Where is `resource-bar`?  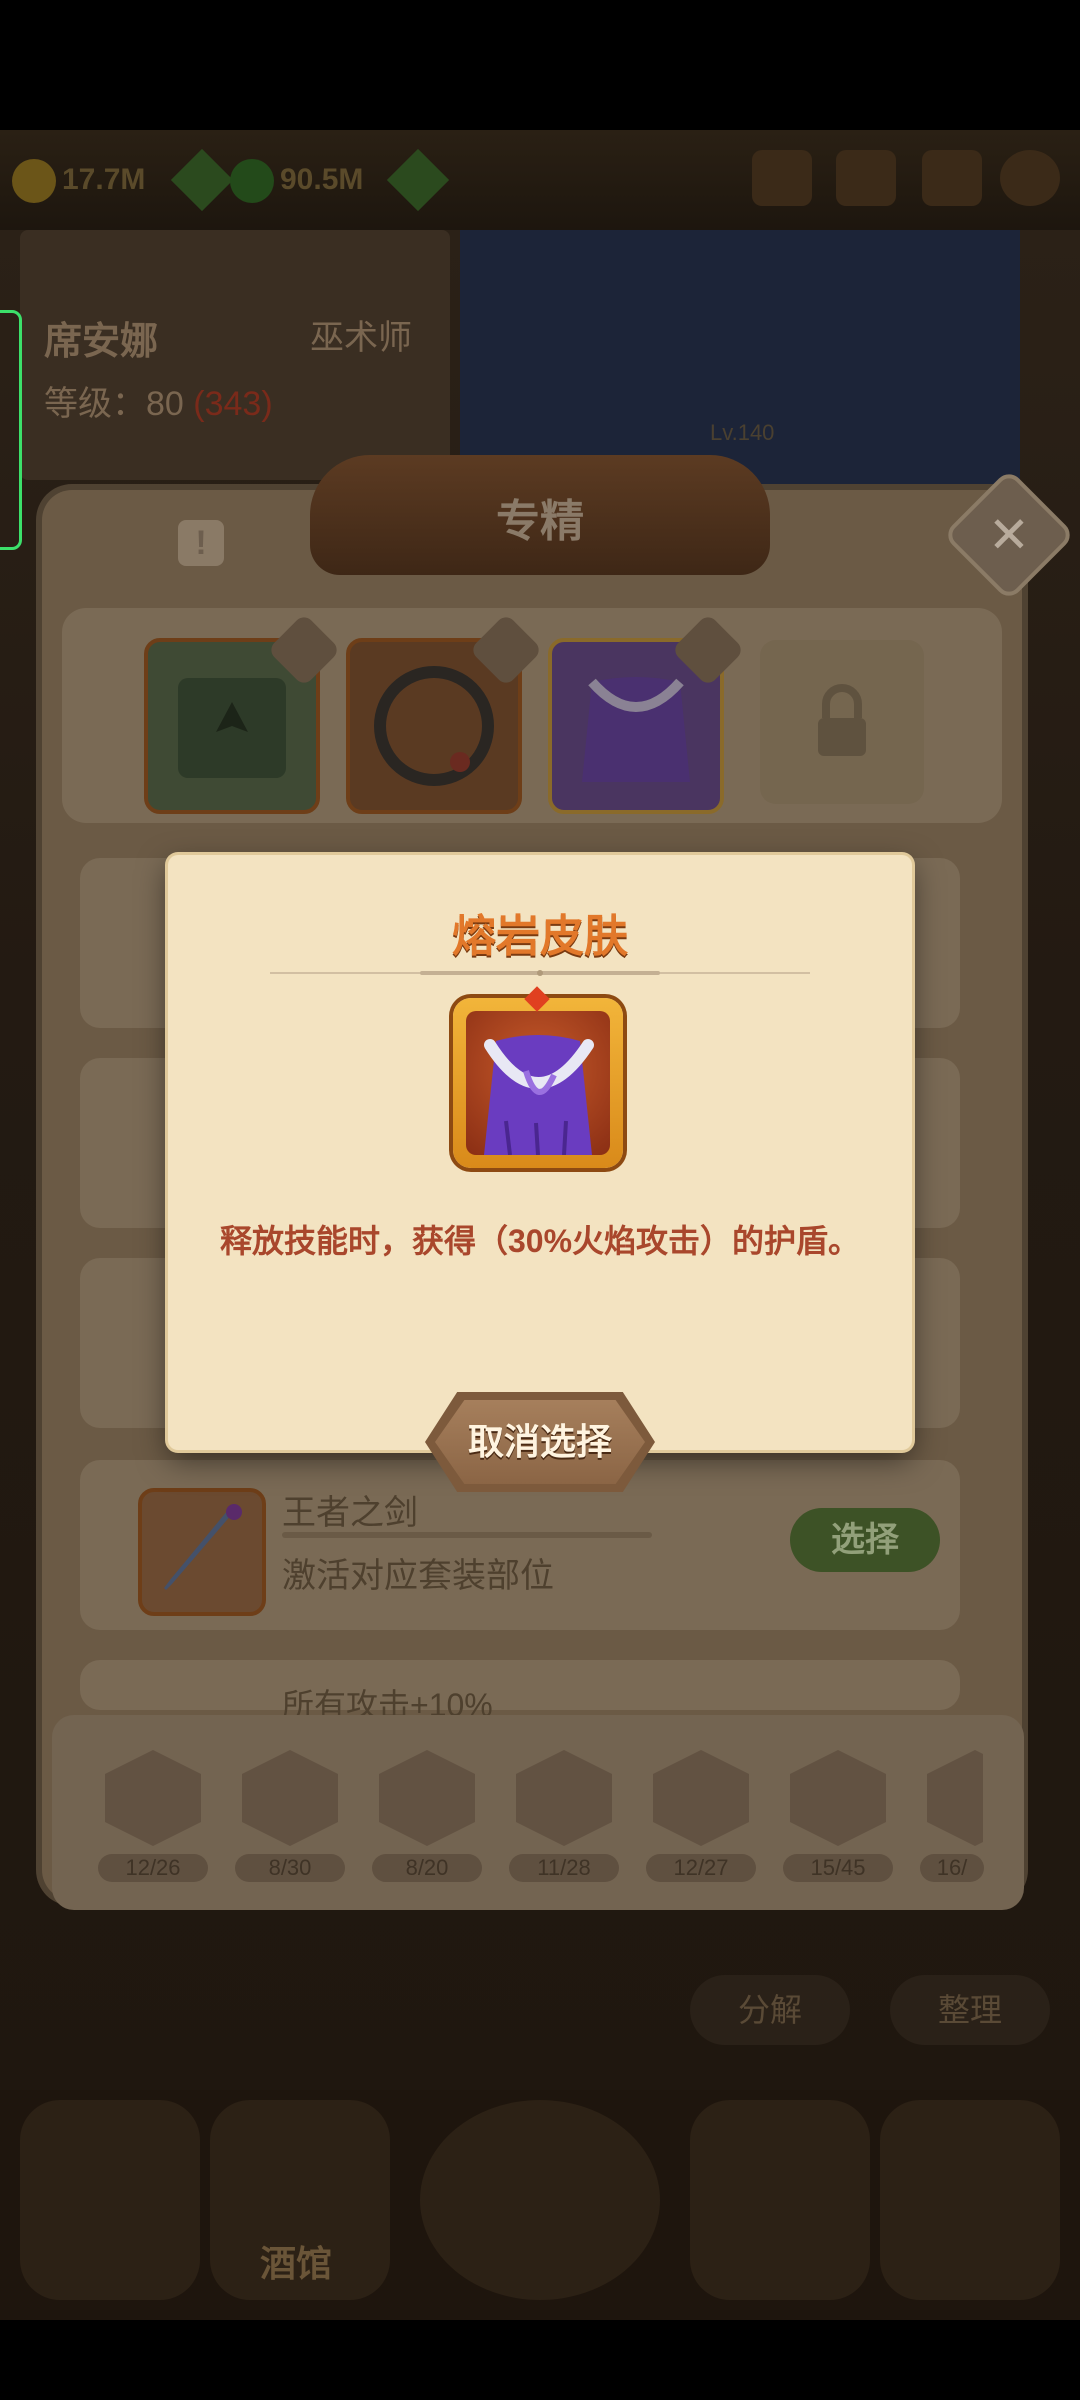
resource-bar is located at coordinates (540, 180).